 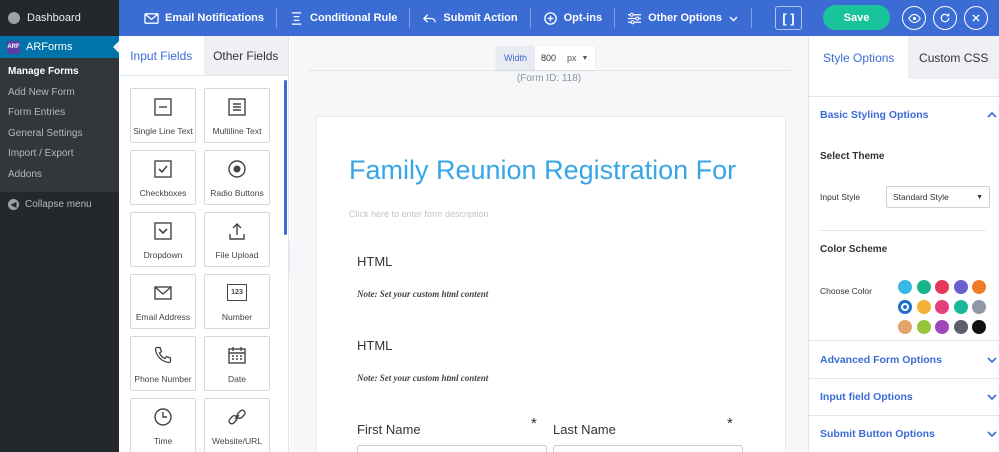 What do you see at coordinates (903, 230) in the screenshot?
I see `divider` at bounding box center [903, 230].